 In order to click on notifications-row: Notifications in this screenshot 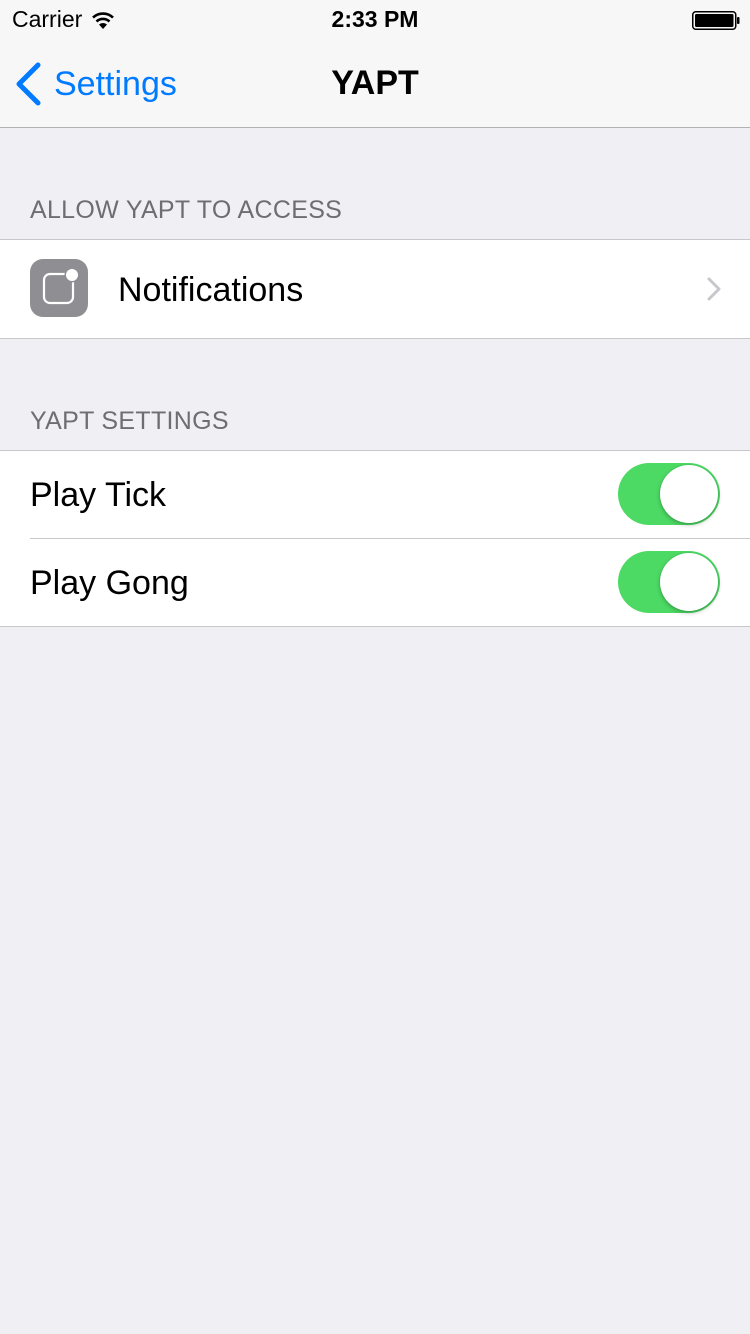, I will do `click(375, 289)`.